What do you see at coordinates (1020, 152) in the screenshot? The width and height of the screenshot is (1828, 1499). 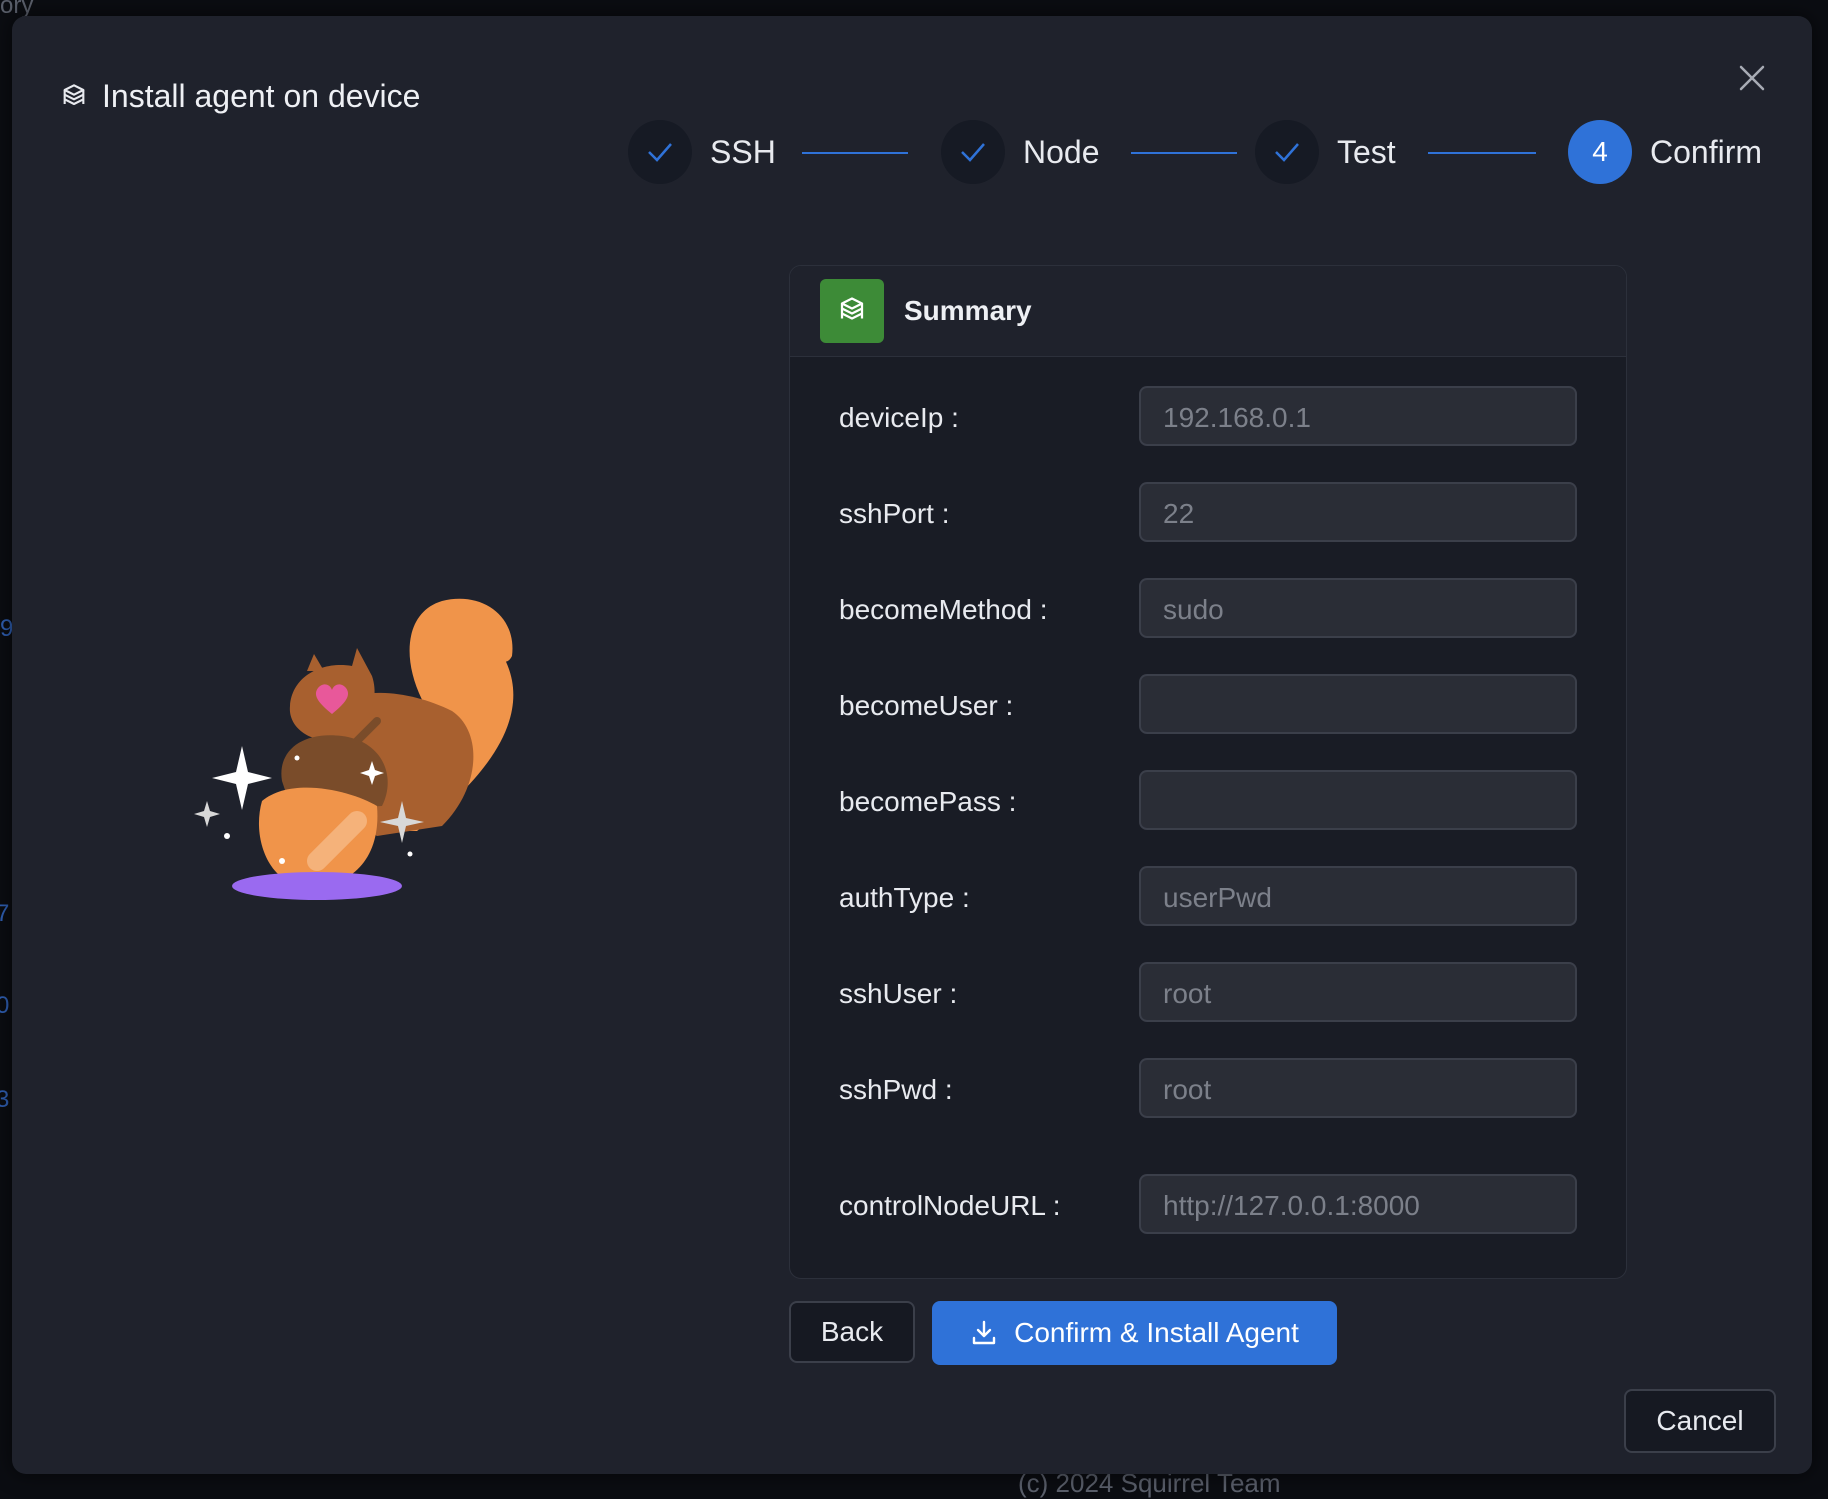 I see `step-node: Node` at bounding box center [1020, 152].